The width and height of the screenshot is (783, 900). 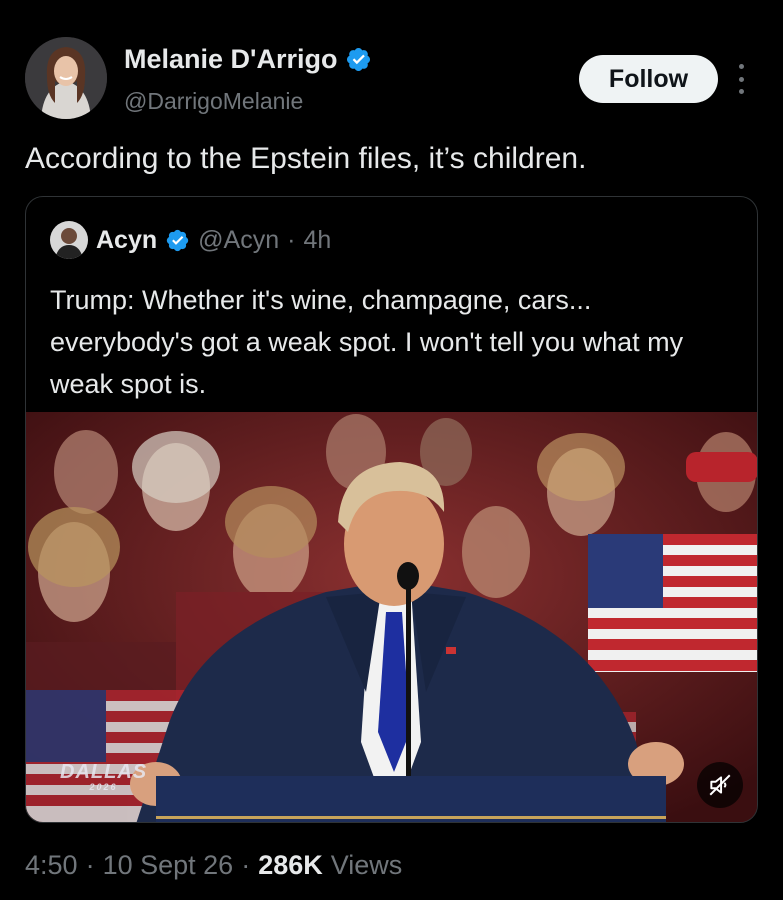 I want to click on quoted-author-avatar, so click(x=69, y=240).